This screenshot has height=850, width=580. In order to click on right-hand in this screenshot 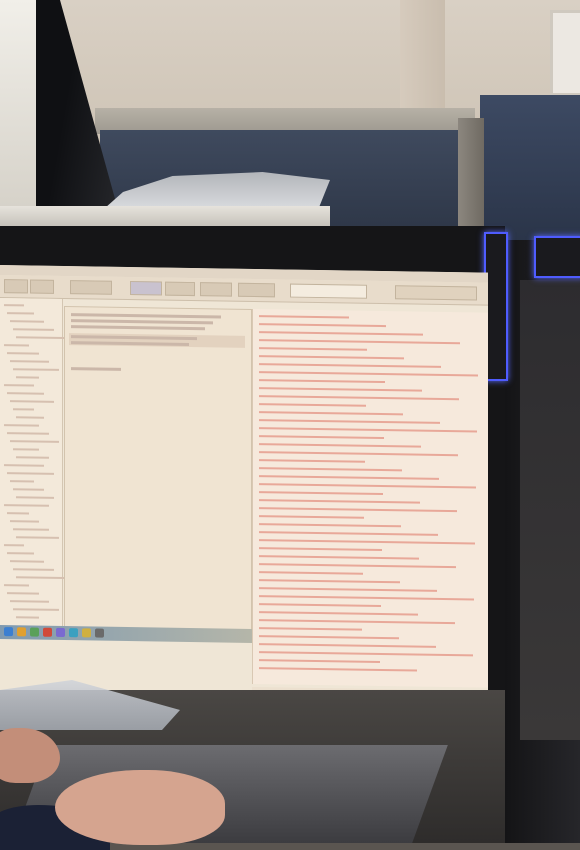, I will do `click(140, 807)`.